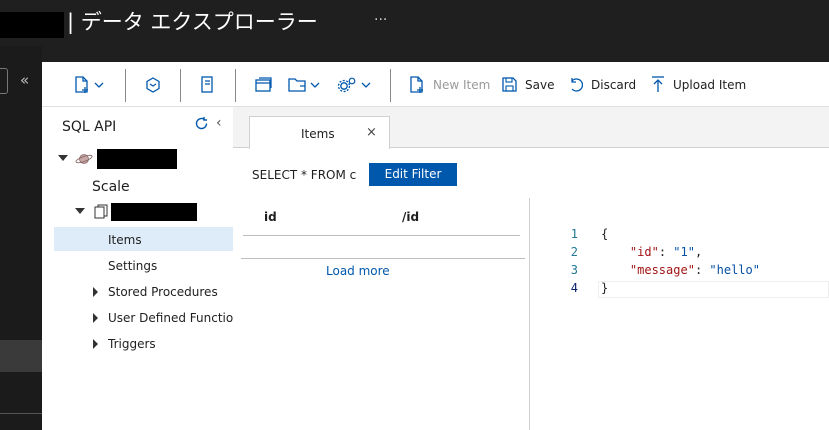 The image size is (829, 430). Describe the element at coordinates (137, 159) in the screenshot. I see `redacted-database-name` at that location.